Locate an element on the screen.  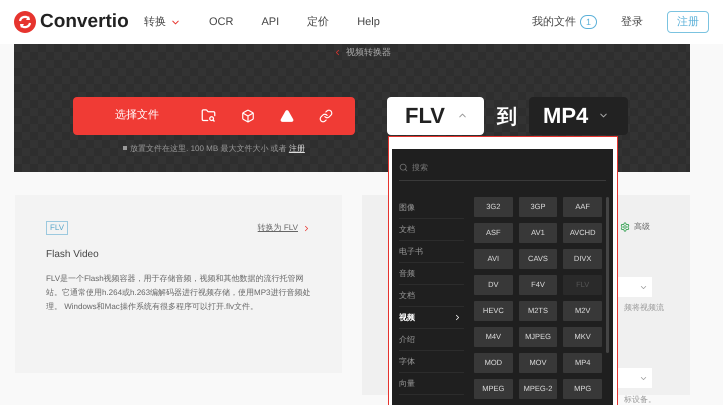
category-item: 向量 is located at coordinates (431, 384).